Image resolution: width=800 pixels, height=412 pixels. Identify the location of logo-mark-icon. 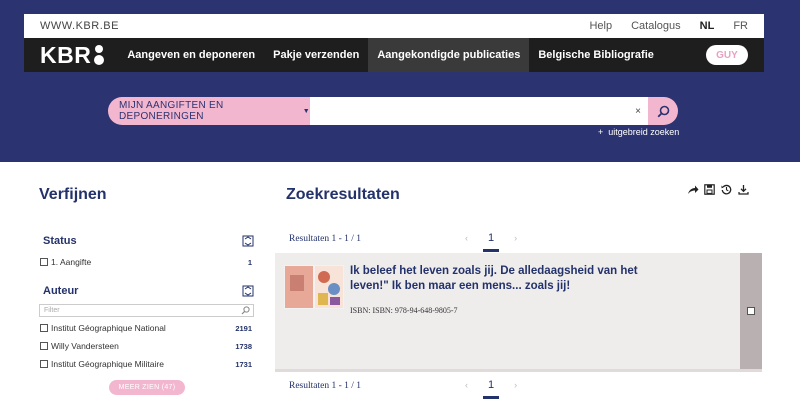
(99, 55).